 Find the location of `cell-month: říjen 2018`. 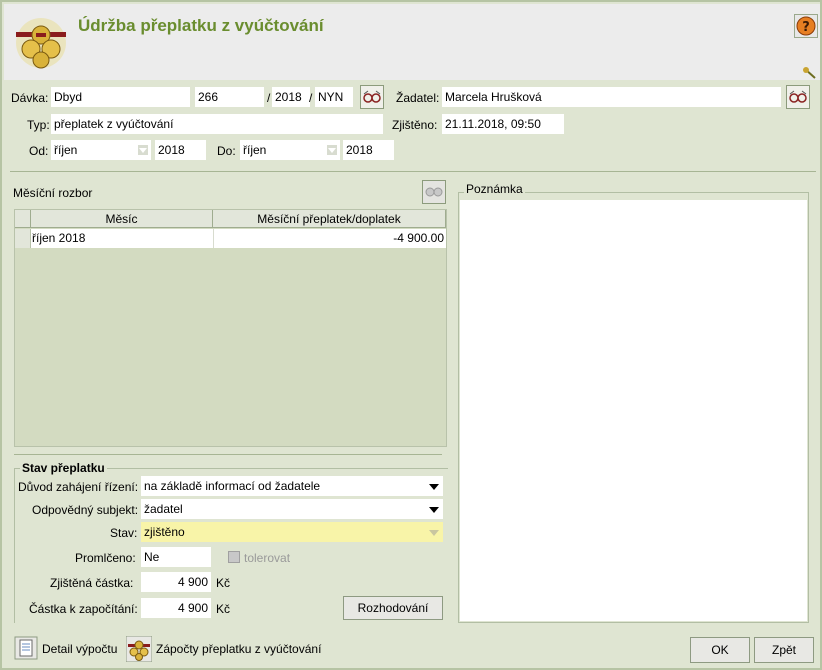

cell-month: říjen 2018 is located at coordinates (59, 238).